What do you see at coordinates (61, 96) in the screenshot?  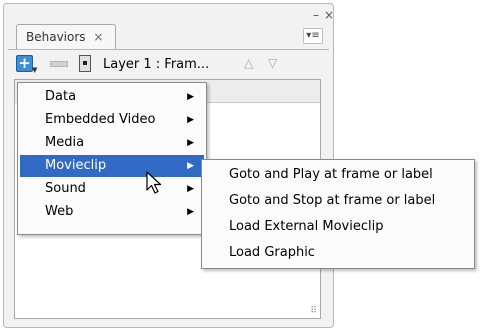 I see `menu-item-label: Data` at bounding box center [61, 96].